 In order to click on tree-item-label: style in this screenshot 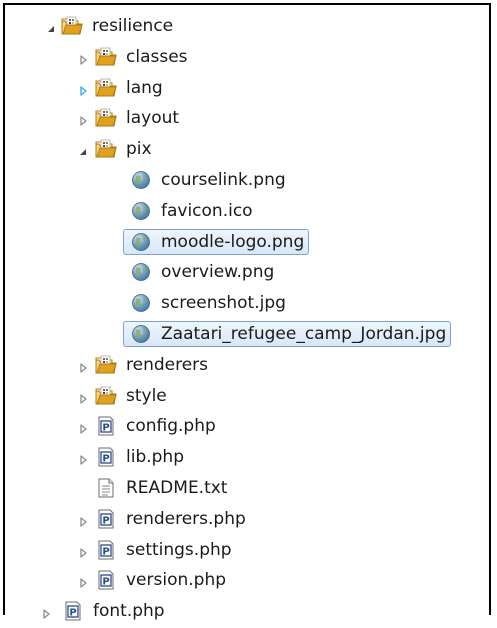, I will do `click(146, 396)`.